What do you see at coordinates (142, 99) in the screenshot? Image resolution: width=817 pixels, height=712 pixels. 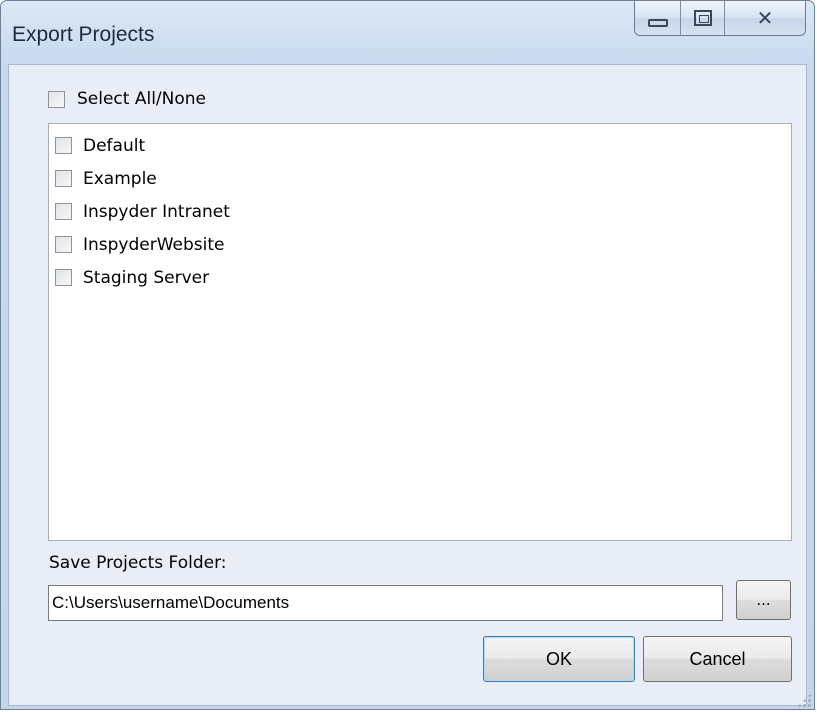 I see `select-all-label: Select All/None` at bounding box center [142, 99].